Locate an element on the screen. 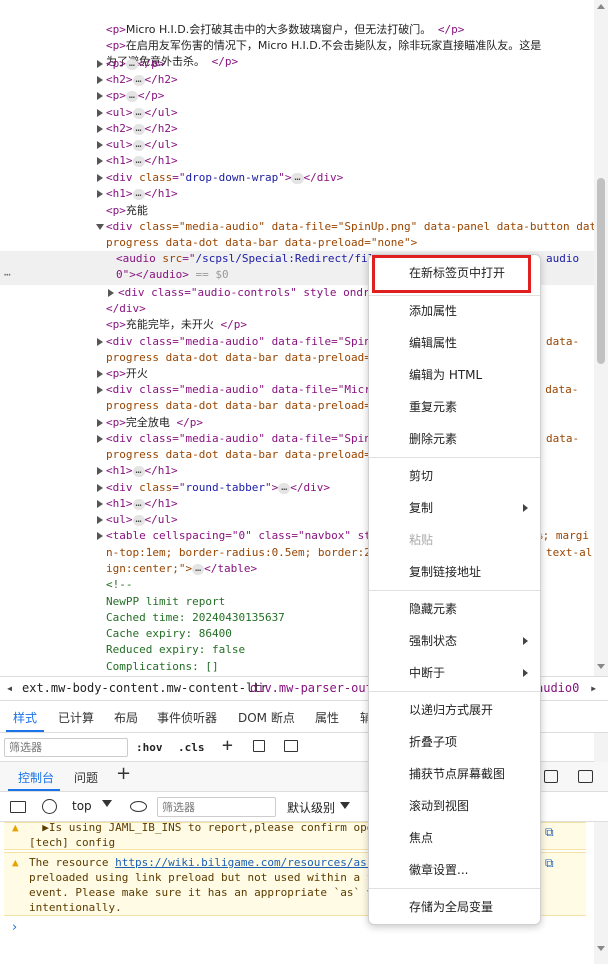 The image size is (608, 964). menu-item-break-on: 中断于 is located at coordinates (454, 673).